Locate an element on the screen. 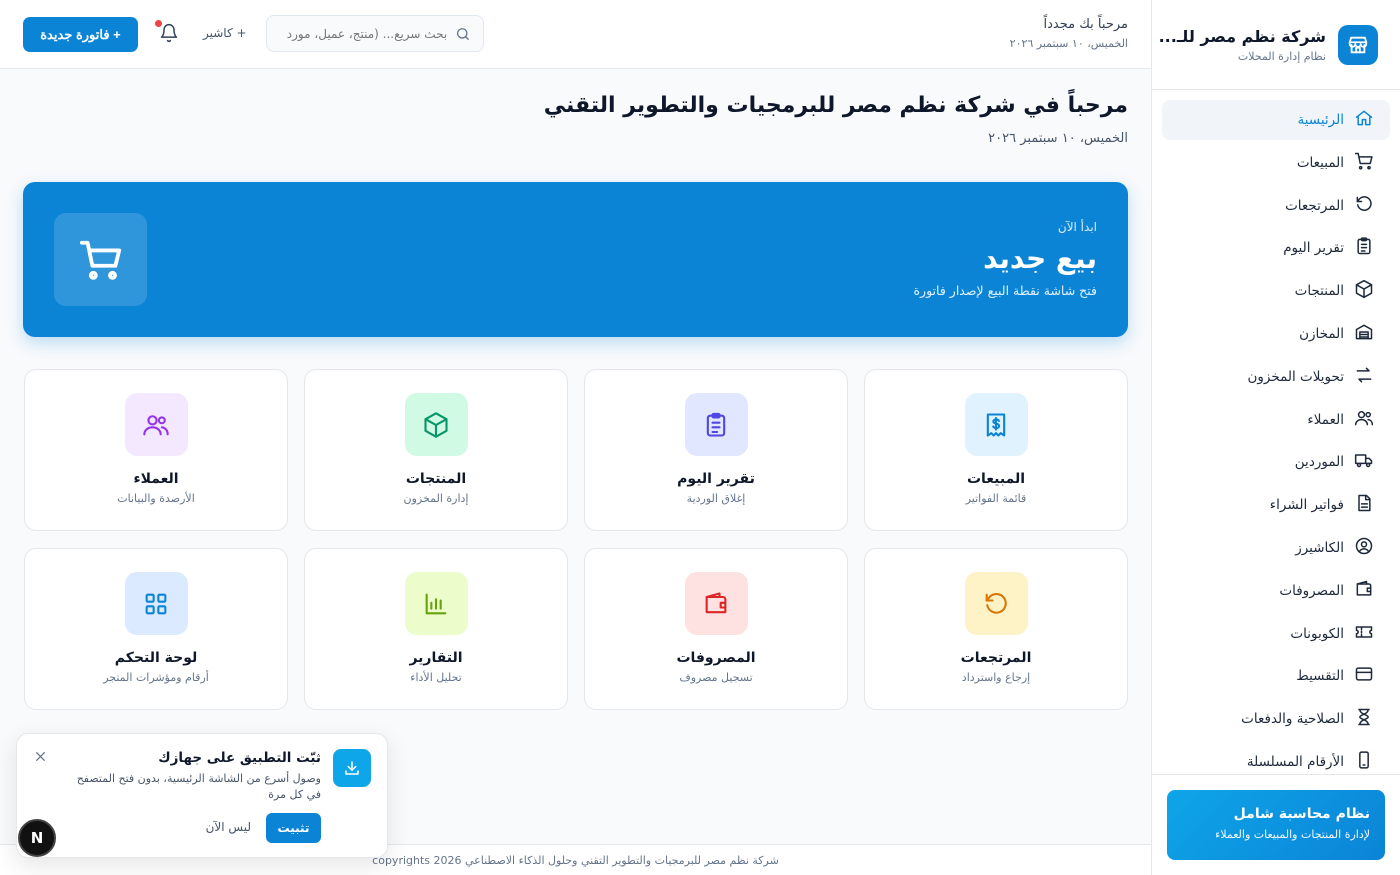 This screenshot has height=875, width=1400. sidebar-item: المنتجات is located at coordinates (1276, 291).